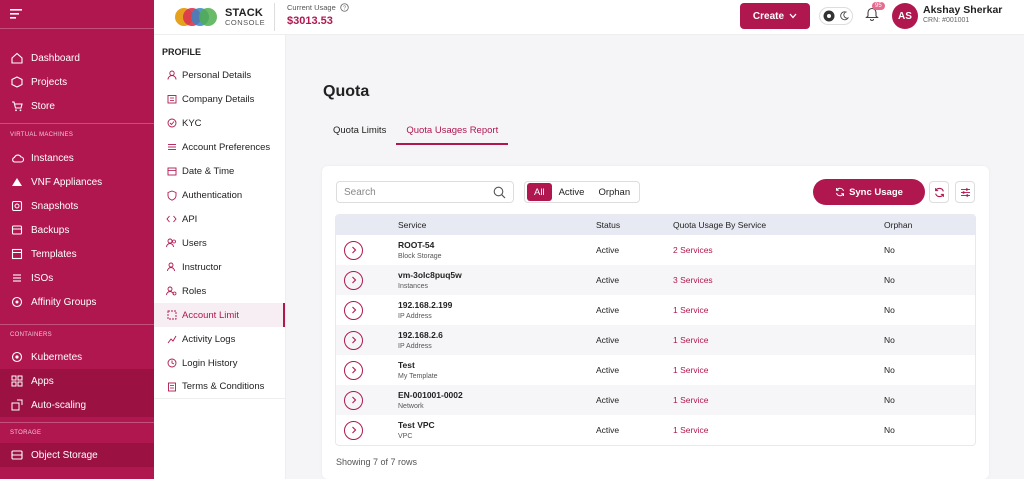 This screenshot has height=479, width=1024. What do you see at coordinates (219, 147) in the screenshot?
I see `profile-item-account-preferences: Account Preferences` at bounding box center [219, 147].